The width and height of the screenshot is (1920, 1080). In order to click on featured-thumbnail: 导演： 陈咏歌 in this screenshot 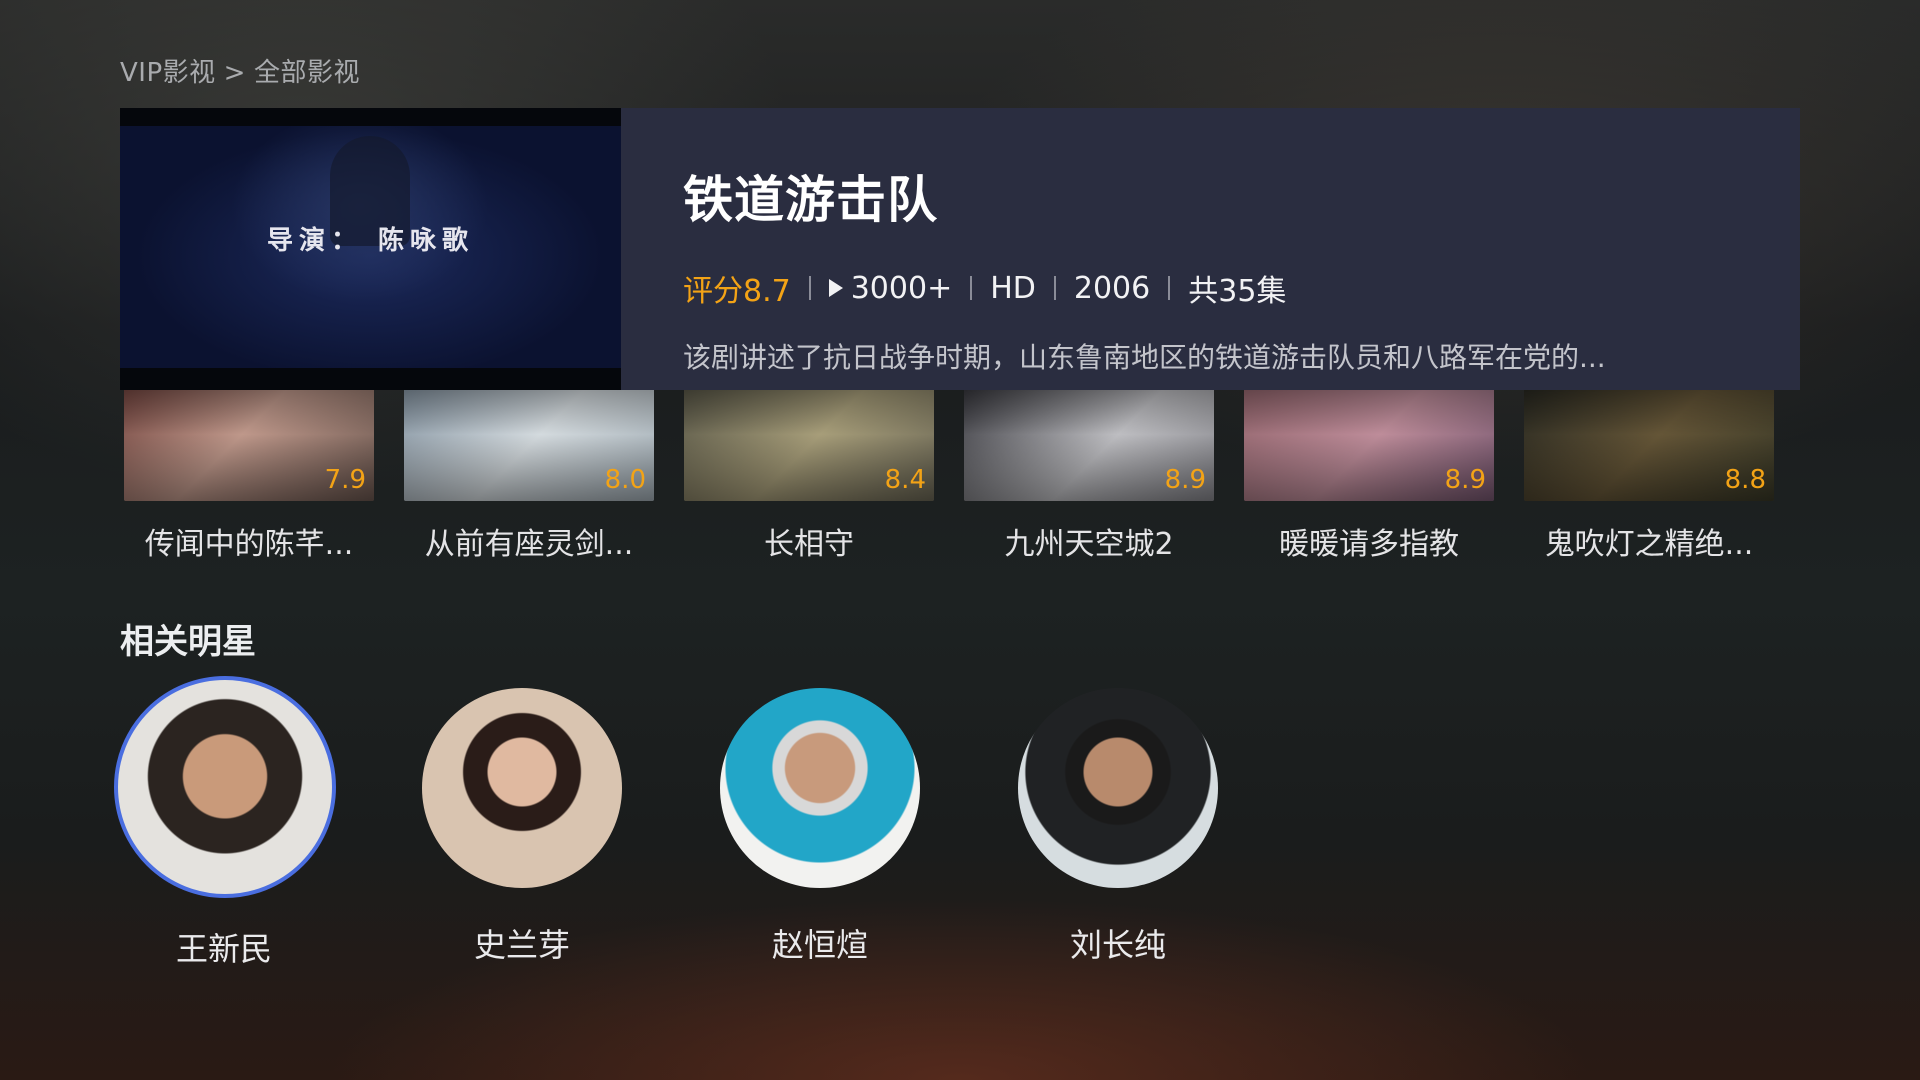, I will do `click(370, 249)`.